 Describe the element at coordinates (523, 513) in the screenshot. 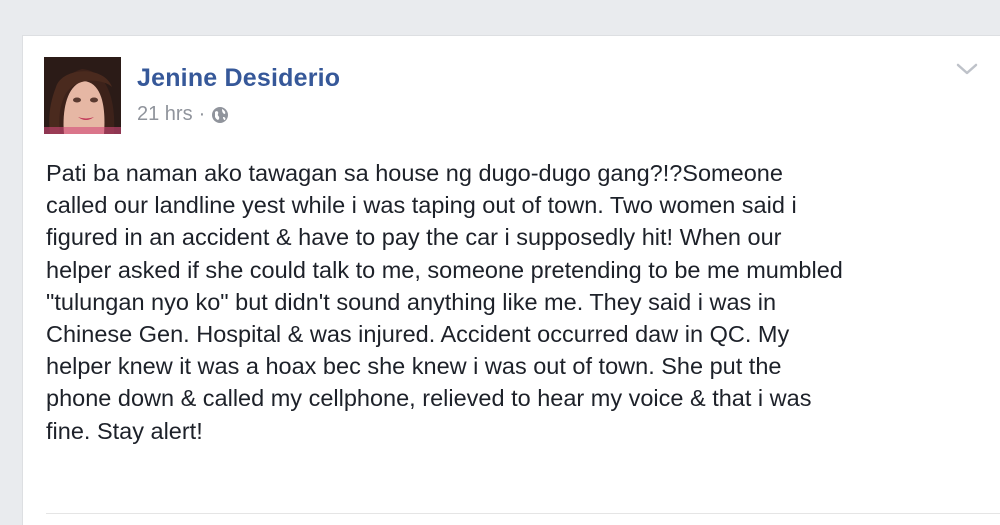

I see `divider` at that location.